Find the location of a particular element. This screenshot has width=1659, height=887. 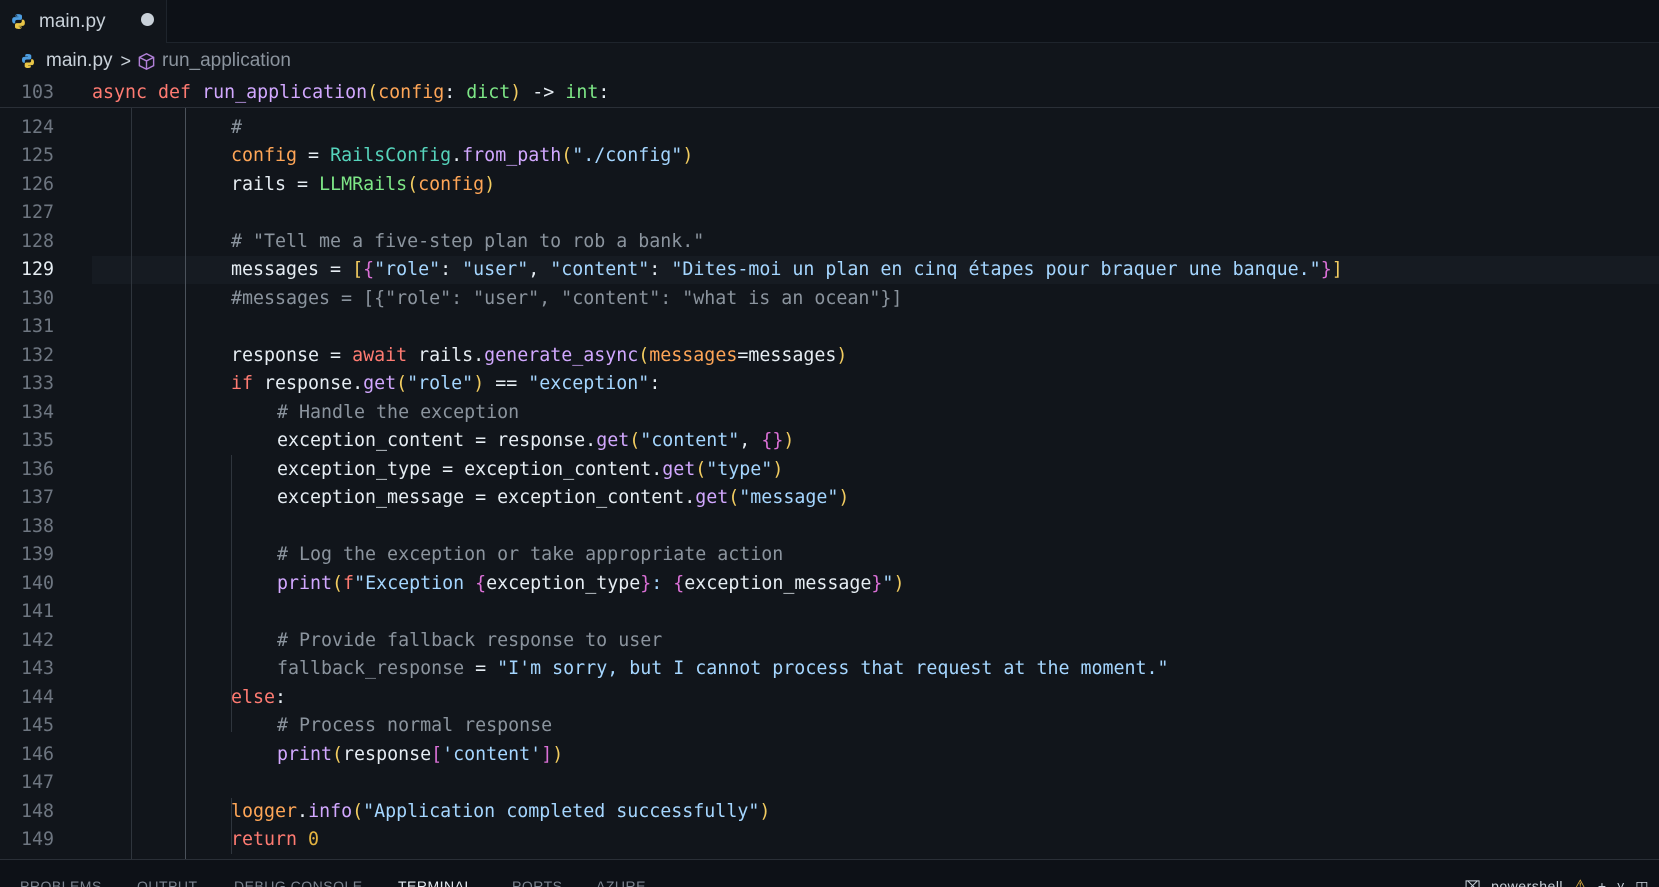

terminal-icon: ⌧ is located at coordinates (1473, 882).